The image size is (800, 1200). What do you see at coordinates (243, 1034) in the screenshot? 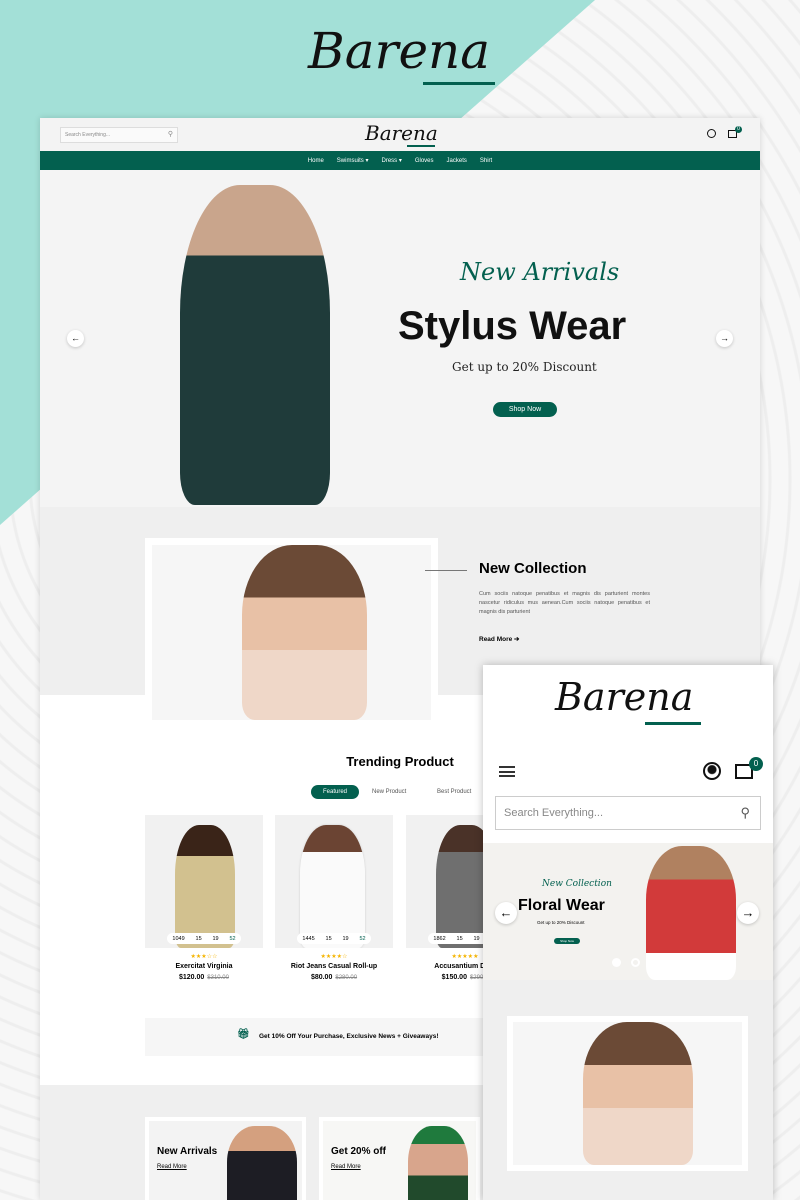
I see `gift-icon: 🎁︎` at bounding box center [243, 1034].